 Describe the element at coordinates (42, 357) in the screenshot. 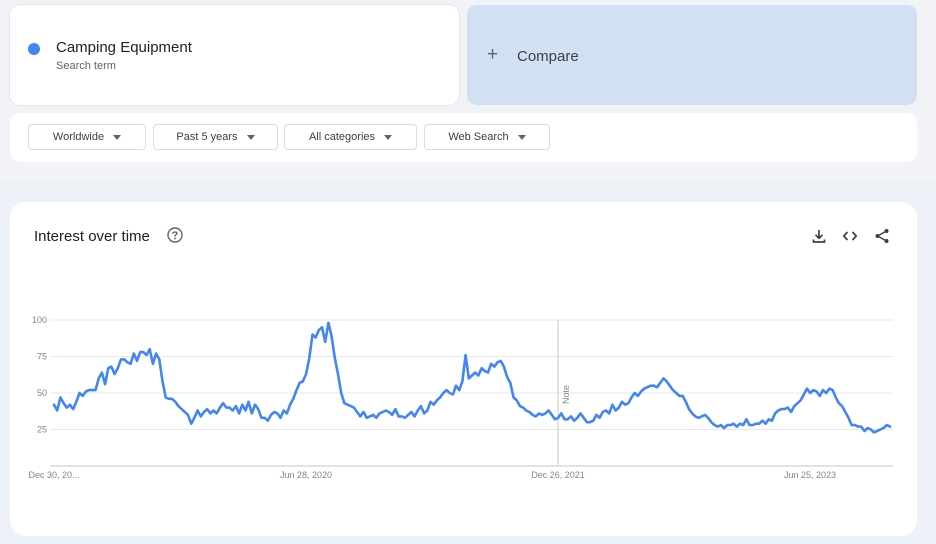

I see `y-tick-label: 75` at that location.